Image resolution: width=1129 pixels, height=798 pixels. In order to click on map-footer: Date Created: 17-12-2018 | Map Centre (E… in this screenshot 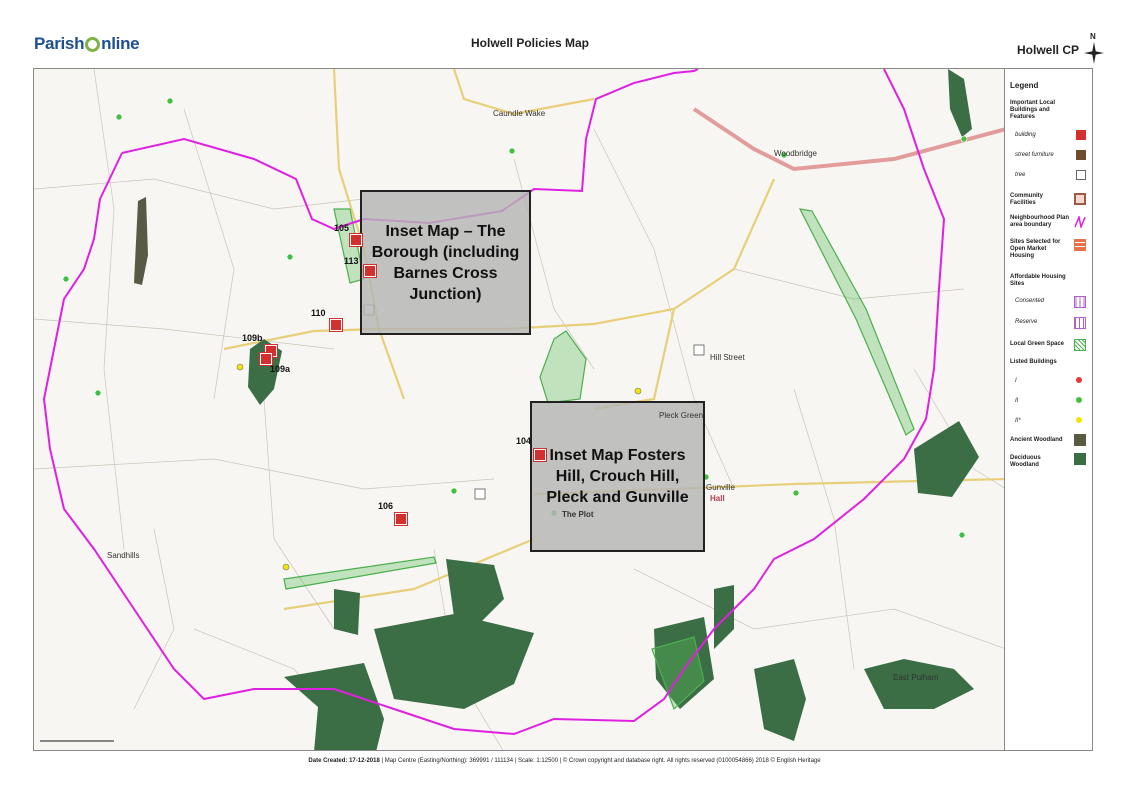, I will do `click(564, 761)`.